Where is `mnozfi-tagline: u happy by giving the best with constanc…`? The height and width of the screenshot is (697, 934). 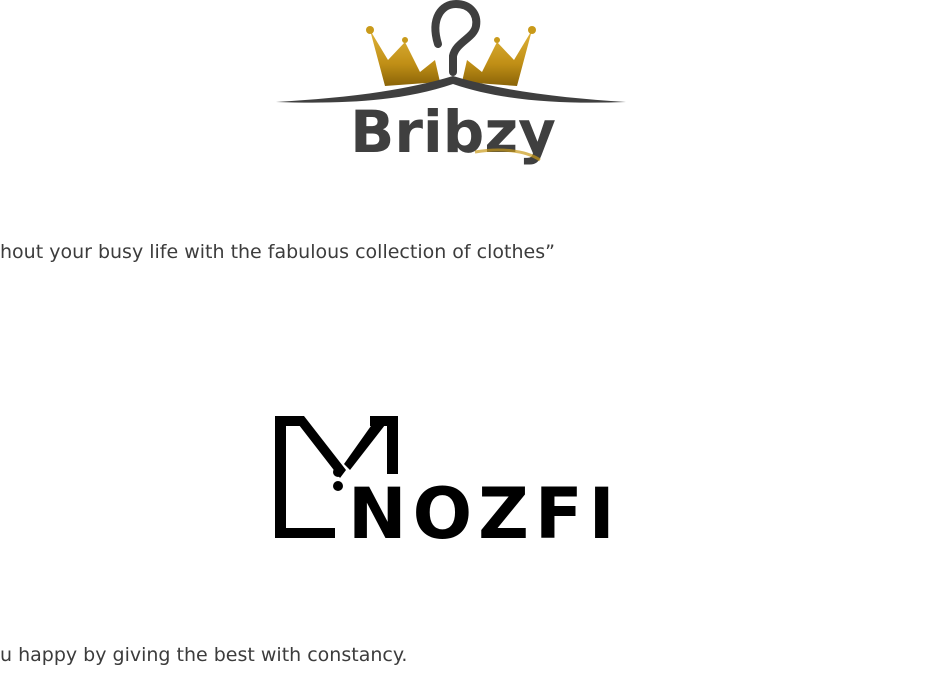 mnozfi-tagline: u happy by giving the best with constanc… is located at coordinates (204, 655).